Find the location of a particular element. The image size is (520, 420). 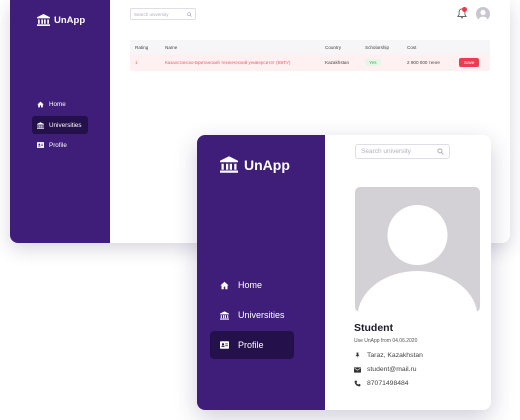

profile-avatar is located at coordinates (417, 249).